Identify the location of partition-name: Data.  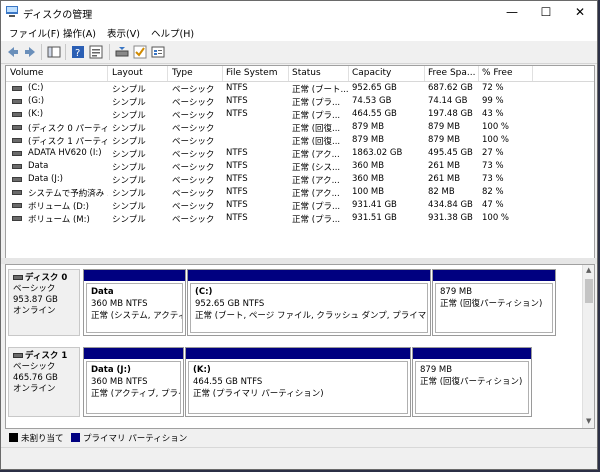
(102, 292).